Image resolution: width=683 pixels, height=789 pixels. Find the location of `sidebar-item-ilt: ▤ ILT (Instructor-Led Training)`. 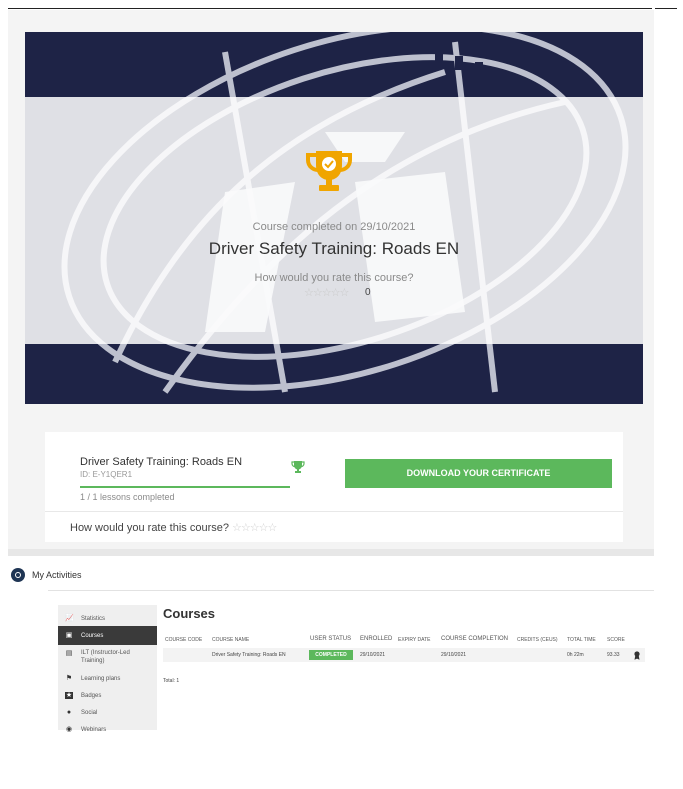

sidebar-item-ilt: ▤ ILT (Instructor-Led Training) is located at coordinates (107, 656).